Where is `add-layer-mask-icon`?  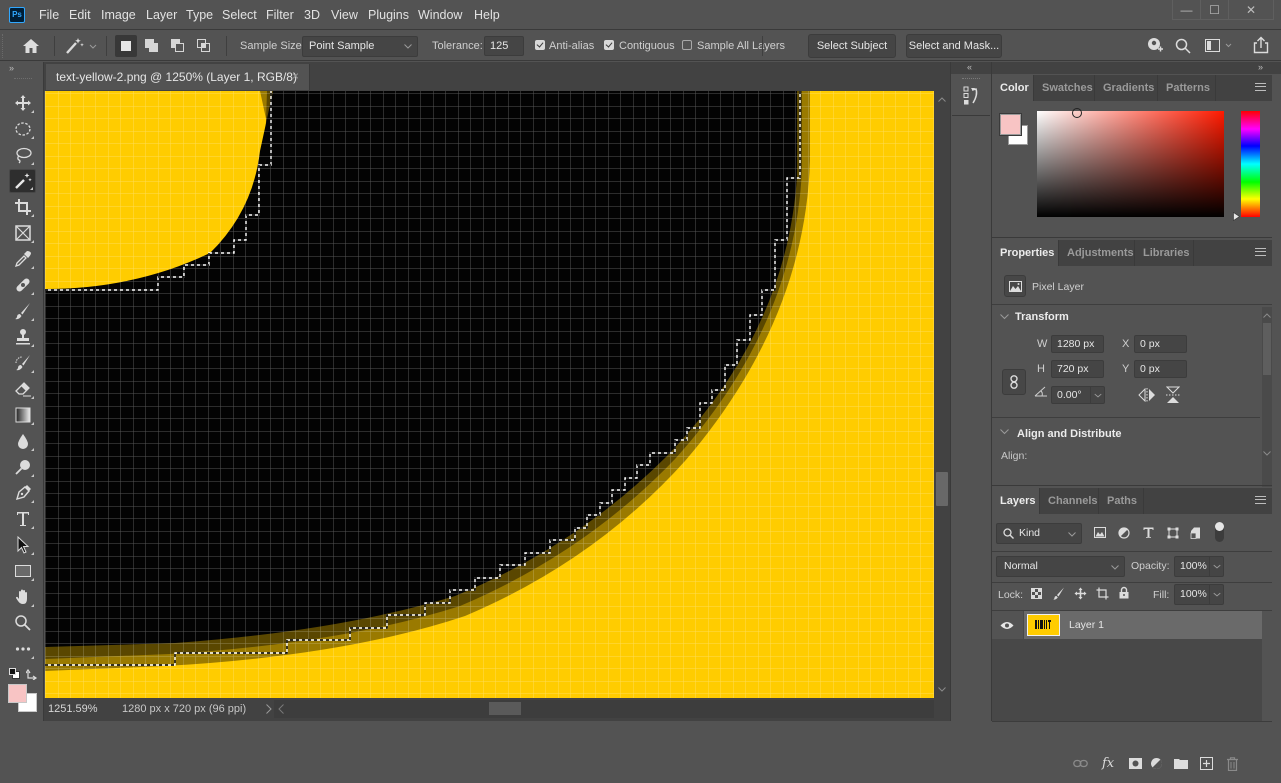
add-layer-mask-icon is located at coordinates (1135, 763).